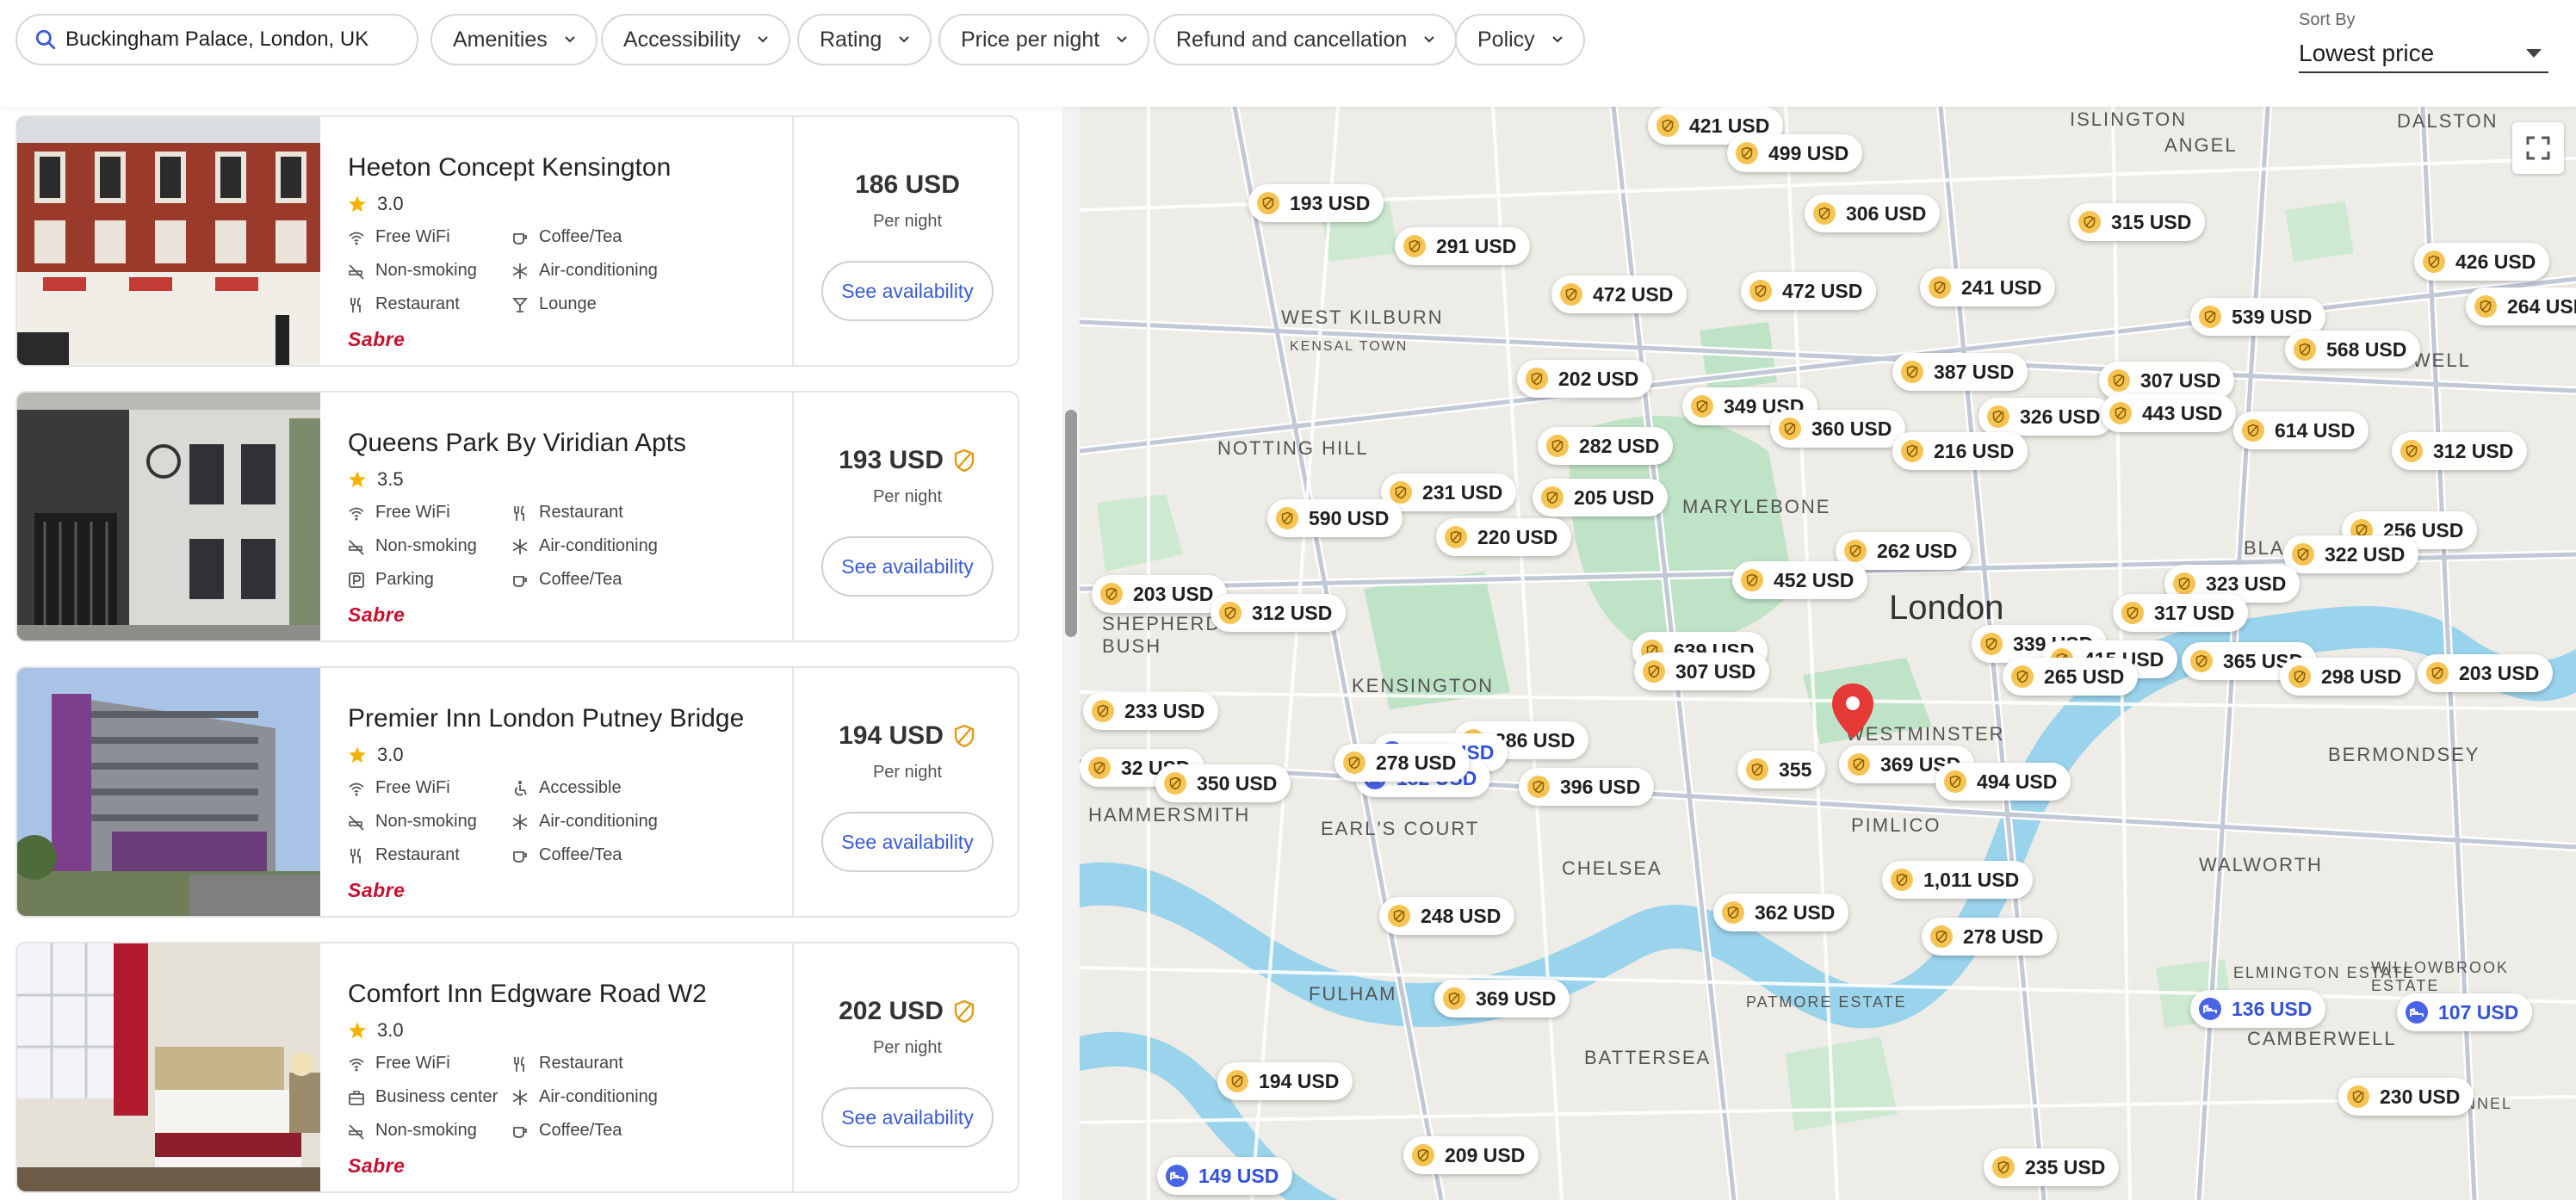 This screenshot has width=2576, height=1200. Describe the element at coordinates (437, 1096) in the screenshot. I see `amenity-label: Business center` at that location.